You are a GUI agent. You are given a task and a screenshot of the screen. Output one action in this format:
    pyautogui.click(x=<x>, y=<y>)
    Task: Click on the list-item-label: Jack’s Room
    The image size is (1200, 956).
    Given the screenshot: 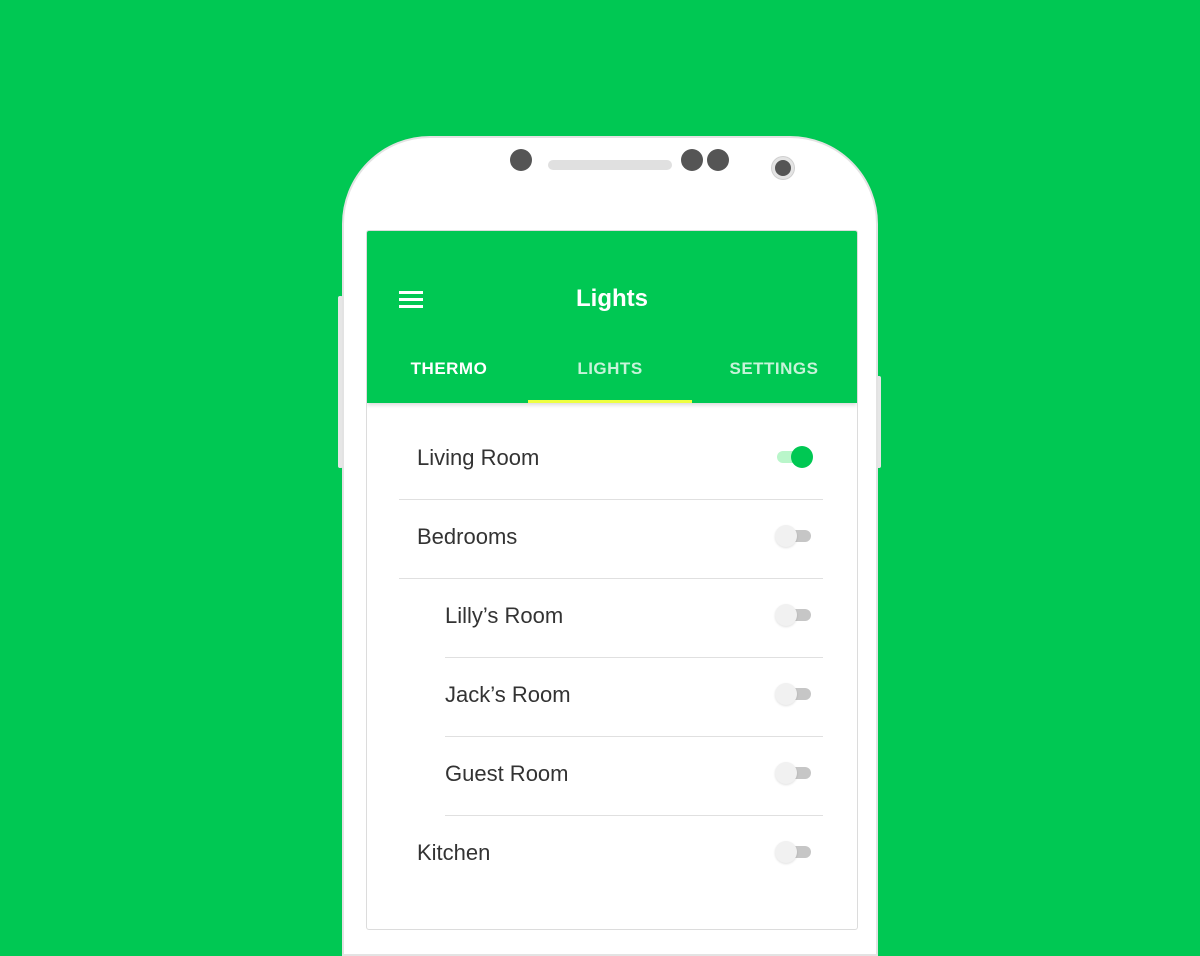 What is the action you would take?
    pyautogui.click(x=508, y=694)
    